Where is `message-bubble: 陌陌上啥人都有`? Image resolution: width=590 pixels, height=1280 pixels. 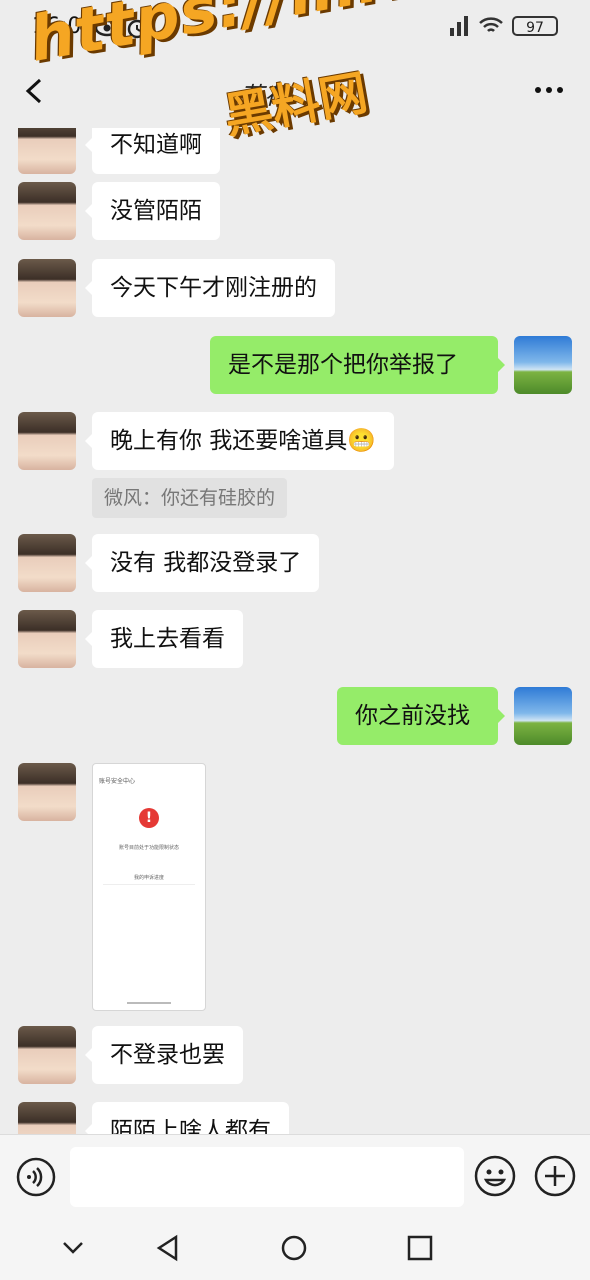 message-bubble: 陌陌上啥人都有 is located at coordinates (187, 1118).